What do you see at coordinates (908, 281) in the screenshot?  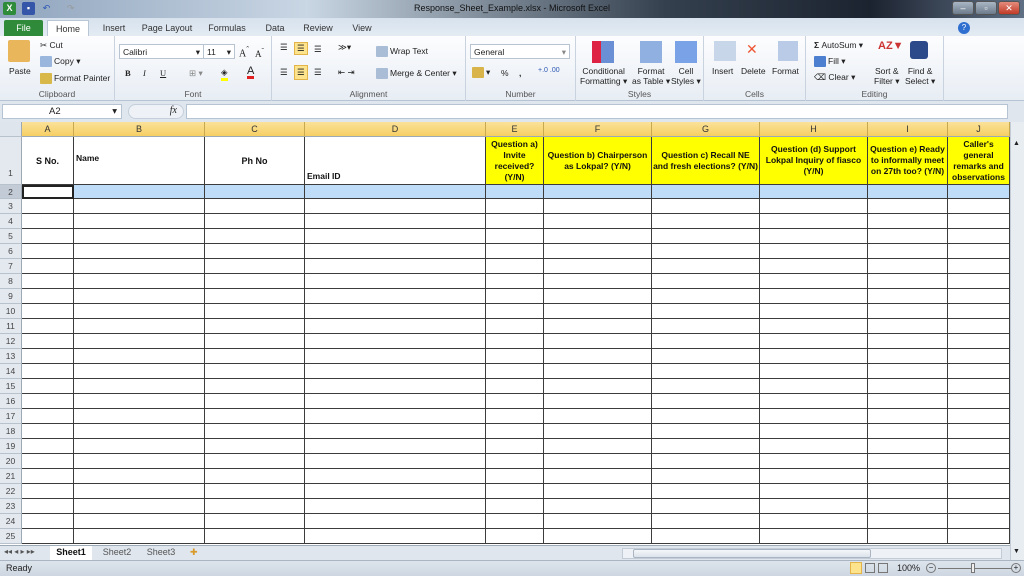 I see `cell-i8` at bounding box center [908, 281].